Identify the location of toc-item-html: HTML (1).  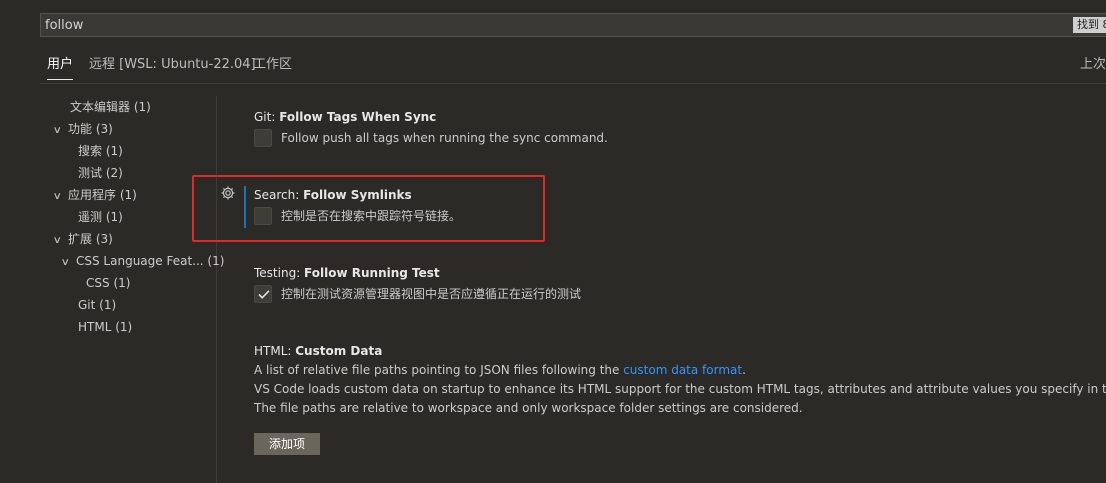
(105, 327).